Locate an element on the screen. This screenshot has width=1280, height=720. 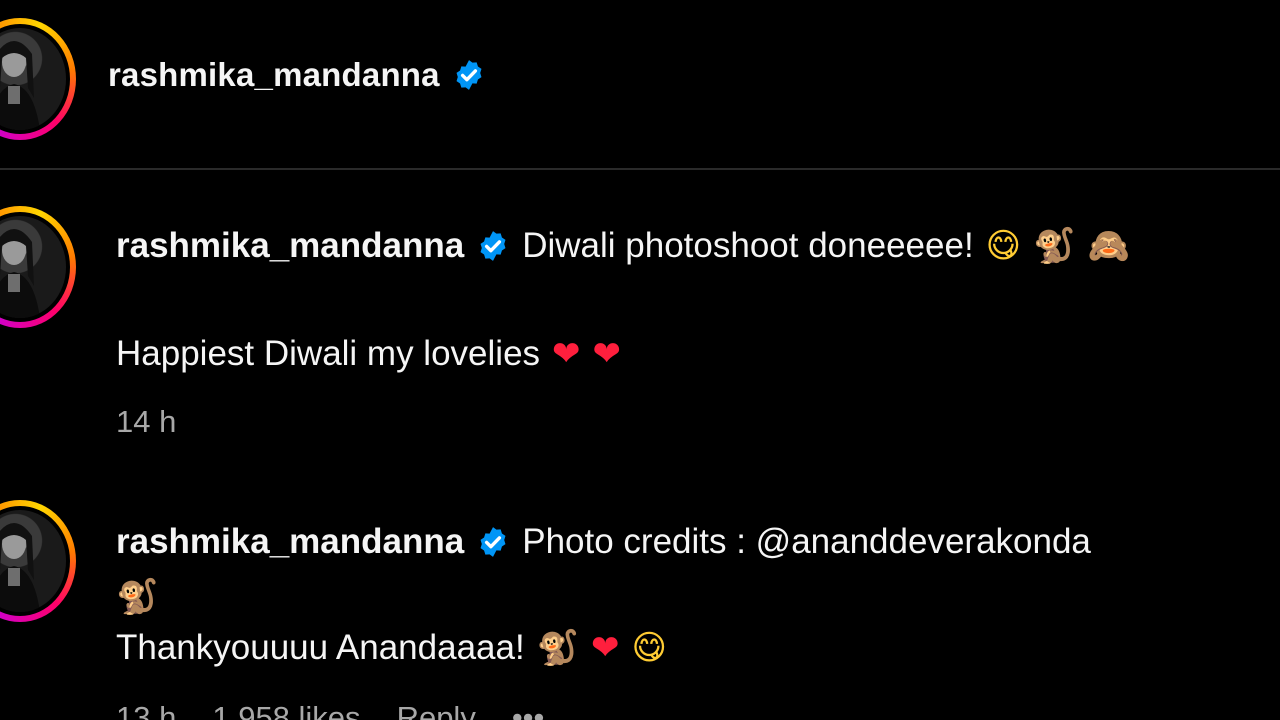
comment-2-second-line: Thankyouuuu Anandaaaa! 🐒 ❤ 😋 is located at coordinates (391, 647).